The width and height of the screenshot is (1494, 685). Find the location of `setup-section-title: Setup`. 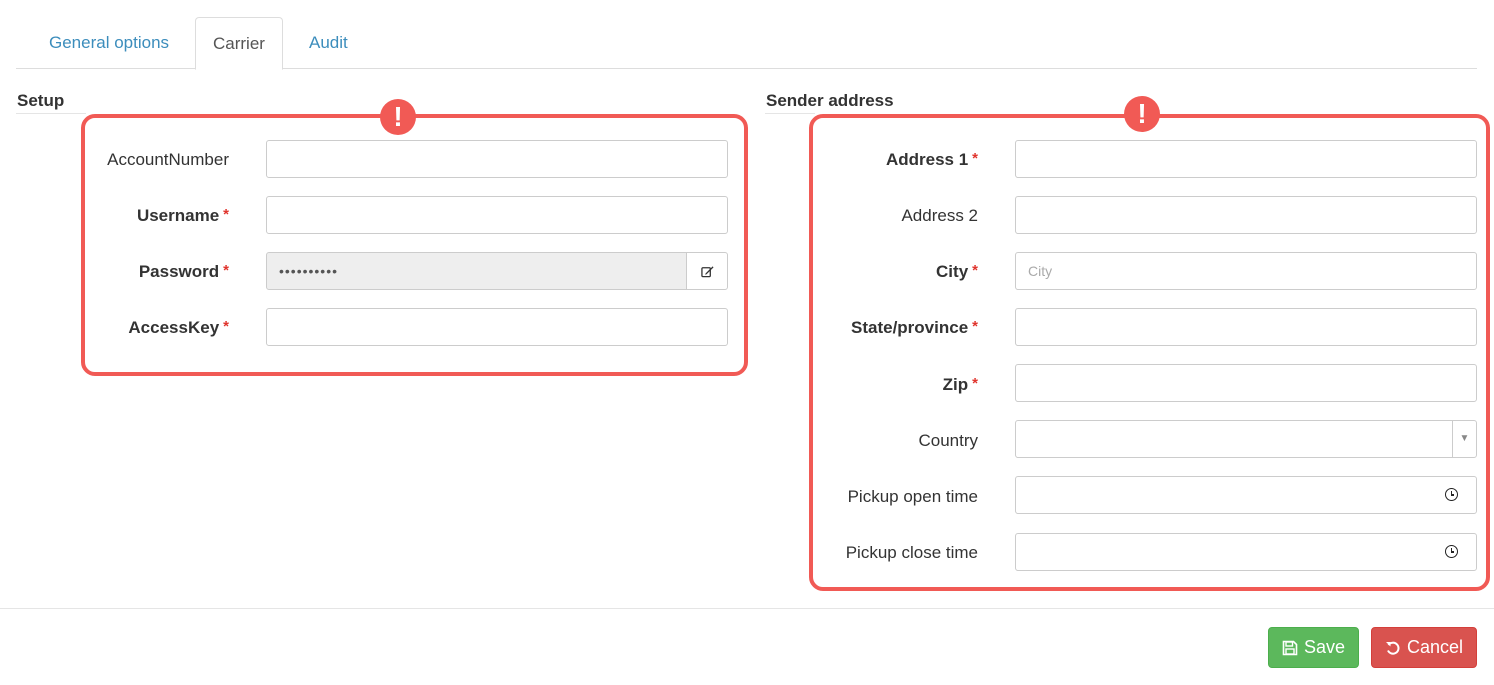

setup-section-title: Setup is located at coordinates (41, 100).